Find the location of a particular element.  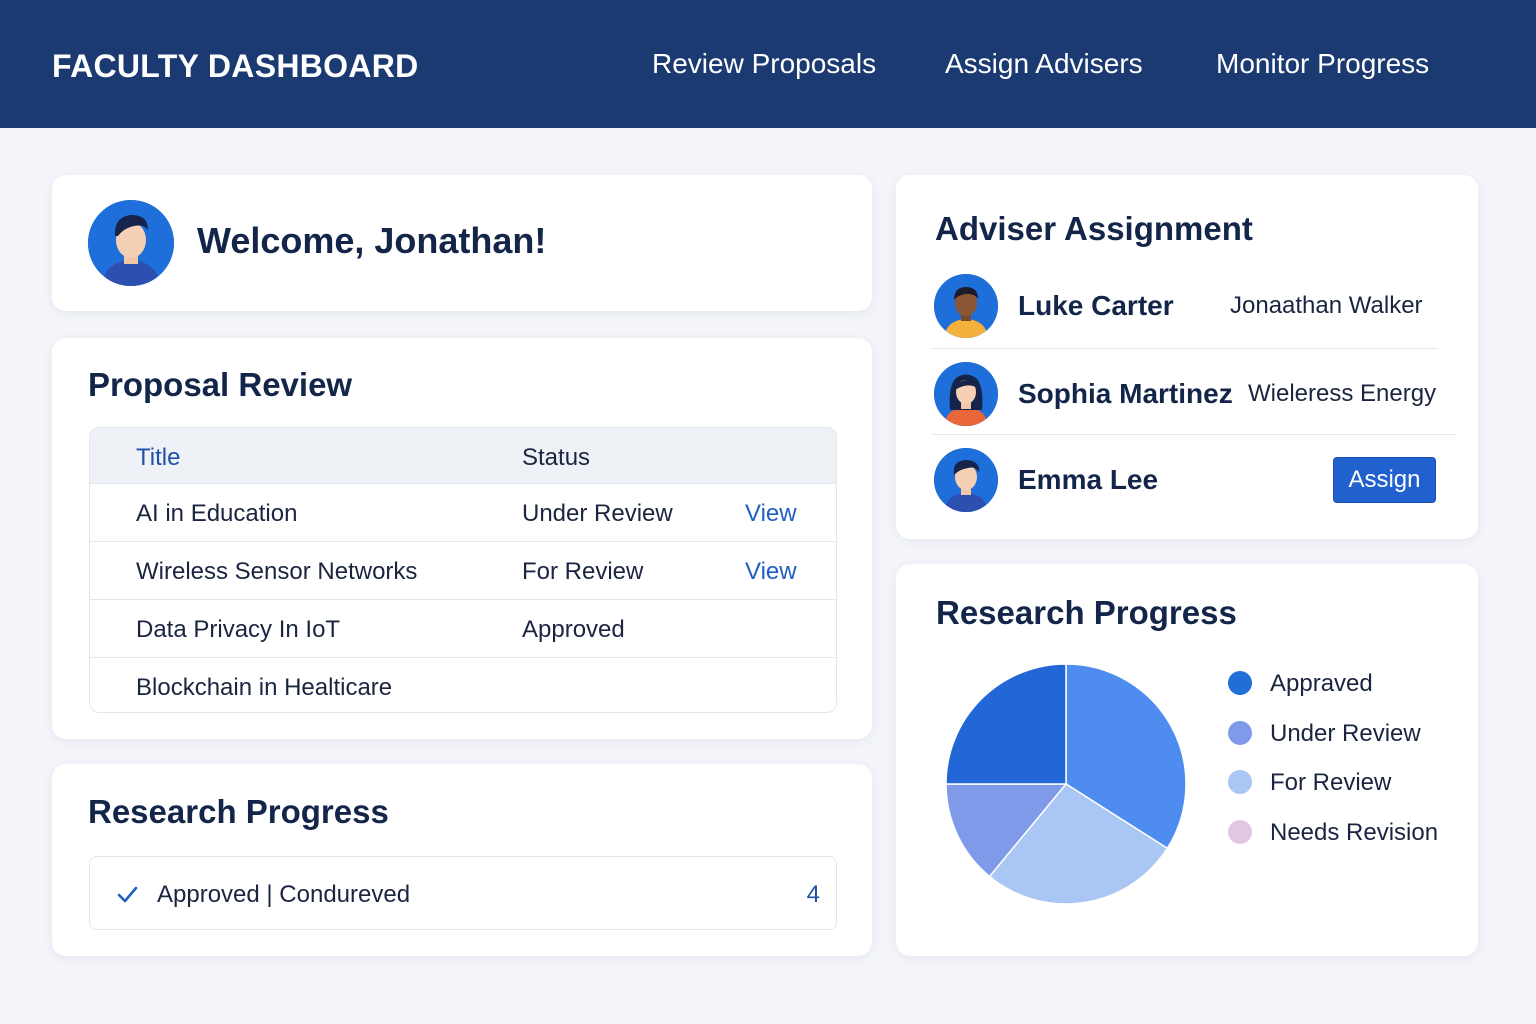

research-progress-pie-chart is located at coordinates (1066, 784).